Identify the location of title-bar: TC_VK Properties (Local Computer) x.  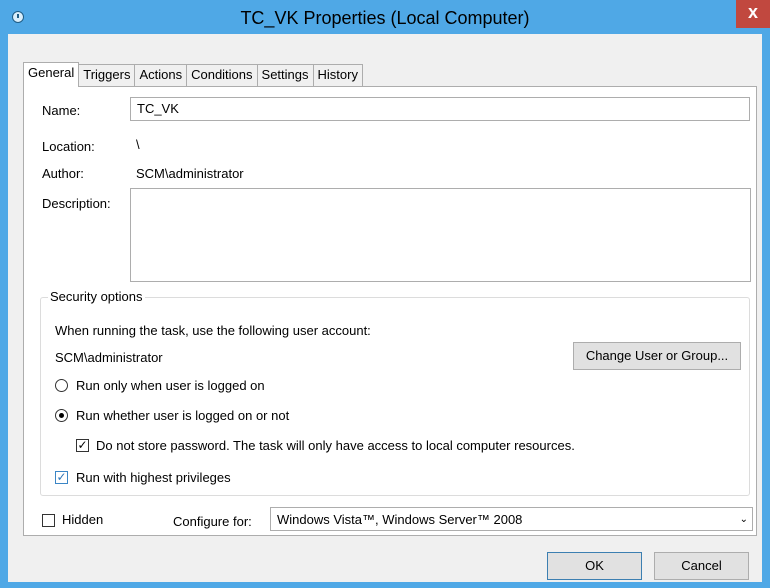
(385, 17).